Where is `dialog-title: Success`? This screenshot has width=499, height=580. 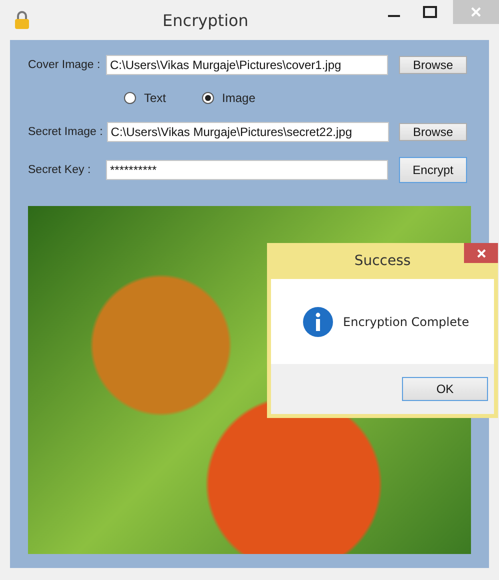 dialog-title: Success is located at coordinates (382, 261).